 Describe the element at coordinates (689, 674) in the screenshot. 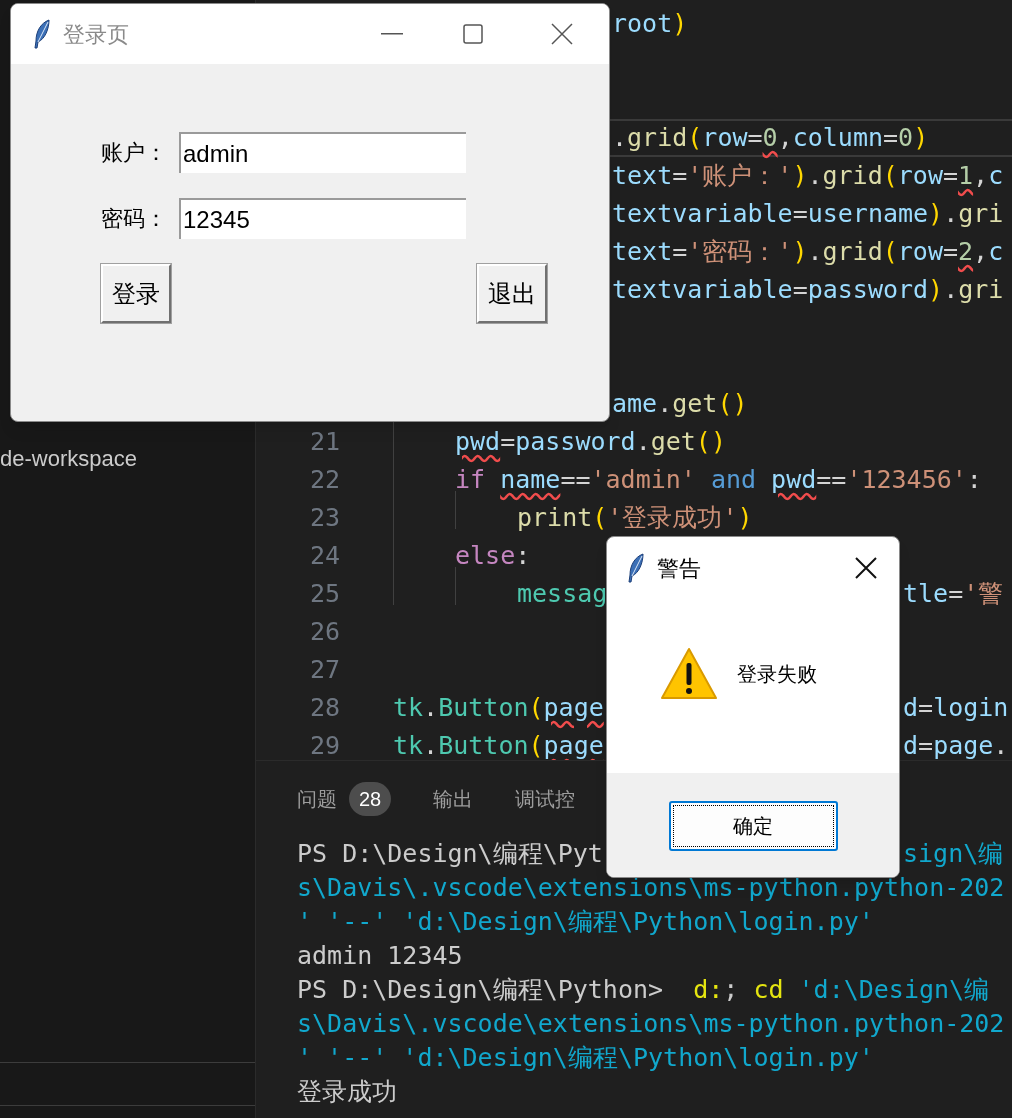

I see `warning-icon` at that location.